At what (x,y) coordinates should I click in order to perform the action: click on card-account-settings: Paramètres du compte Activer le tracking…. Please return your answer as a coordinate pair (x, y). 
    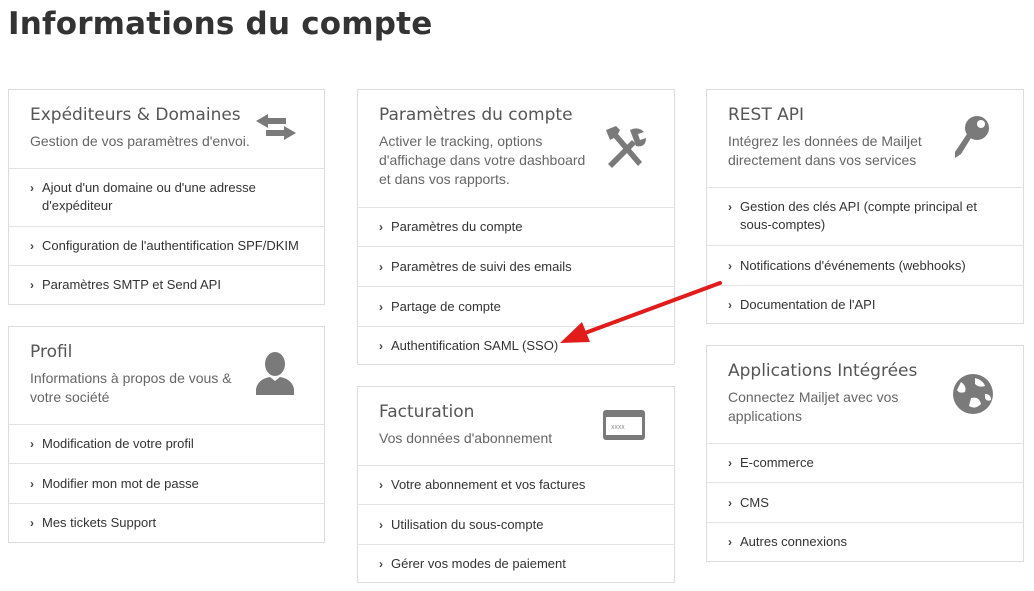
    Looking at the image, I should click on (516, 227).